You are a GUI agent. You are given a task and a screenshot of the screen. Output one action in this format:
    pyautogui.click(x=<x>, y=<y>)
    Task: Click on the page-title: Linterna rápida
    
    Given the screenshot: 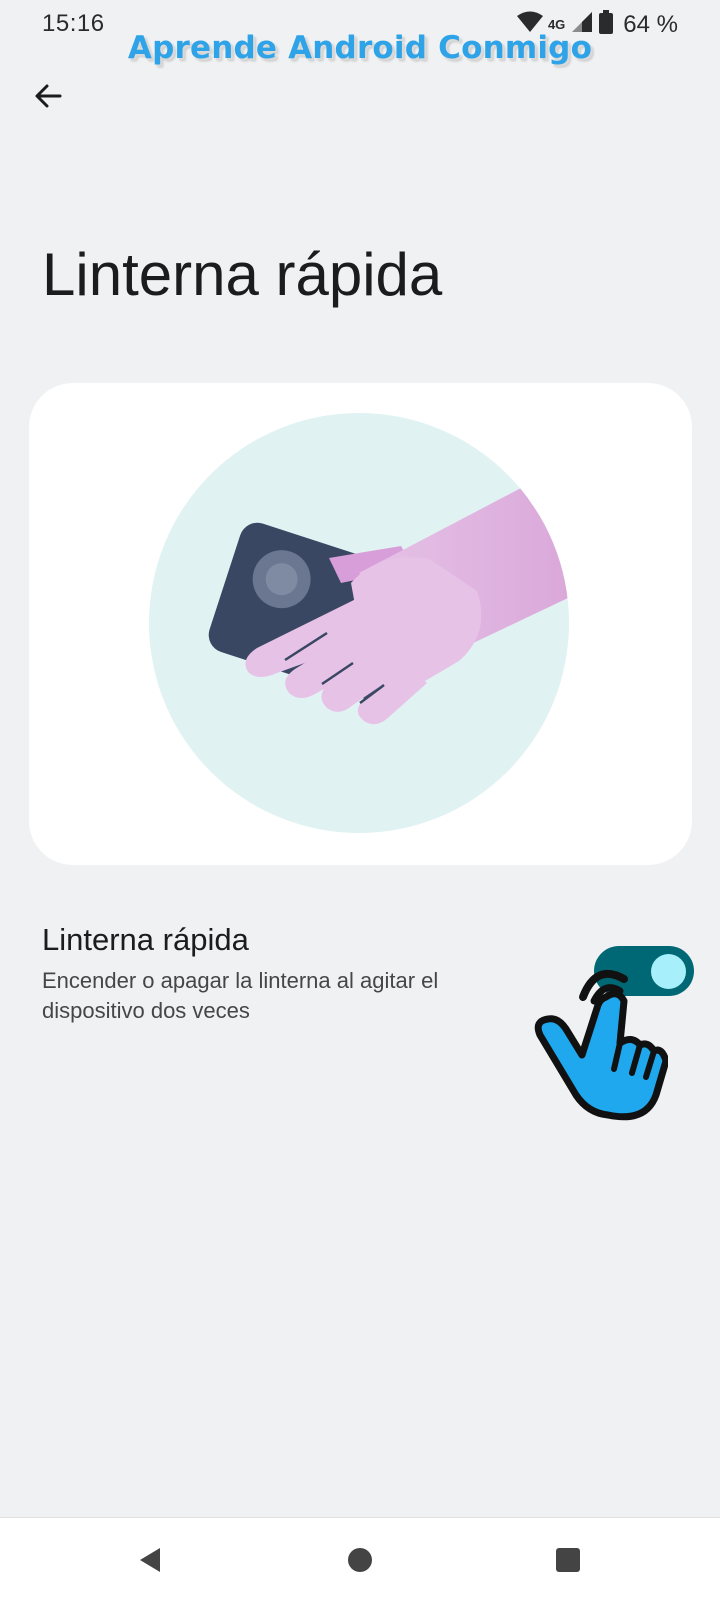 What is the action you would take?
    pyautogui.click(x=242, y=274)
    